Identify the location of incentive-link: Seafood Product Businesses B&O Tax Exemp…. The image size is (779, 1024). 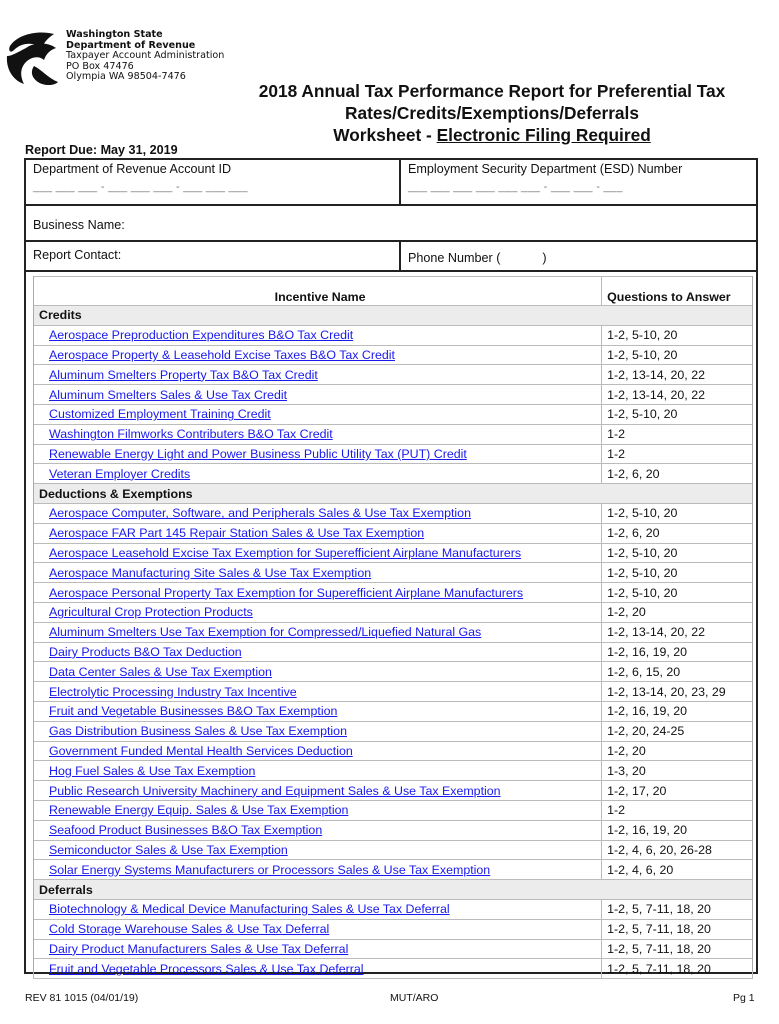
(185, 830).